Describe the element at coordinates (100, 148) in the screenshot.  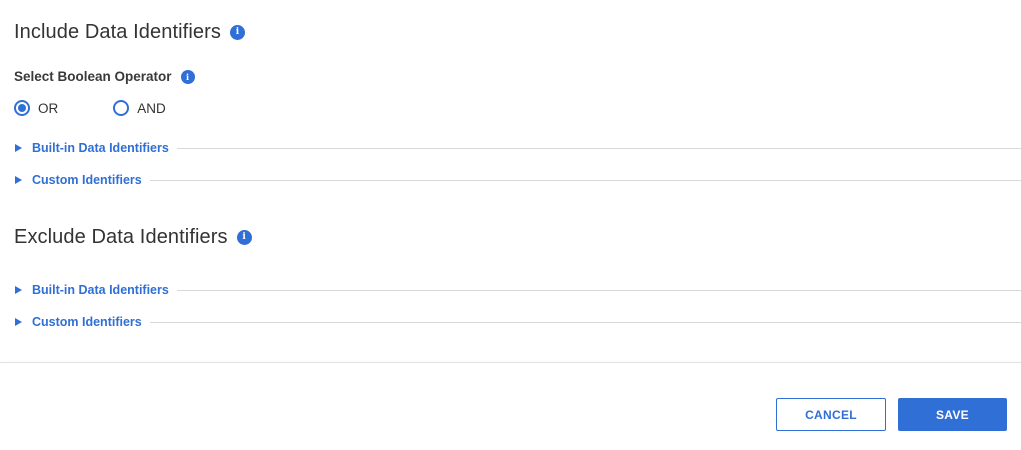
I see `include-builtin-label: Built-in Data Identifiers` at that location.